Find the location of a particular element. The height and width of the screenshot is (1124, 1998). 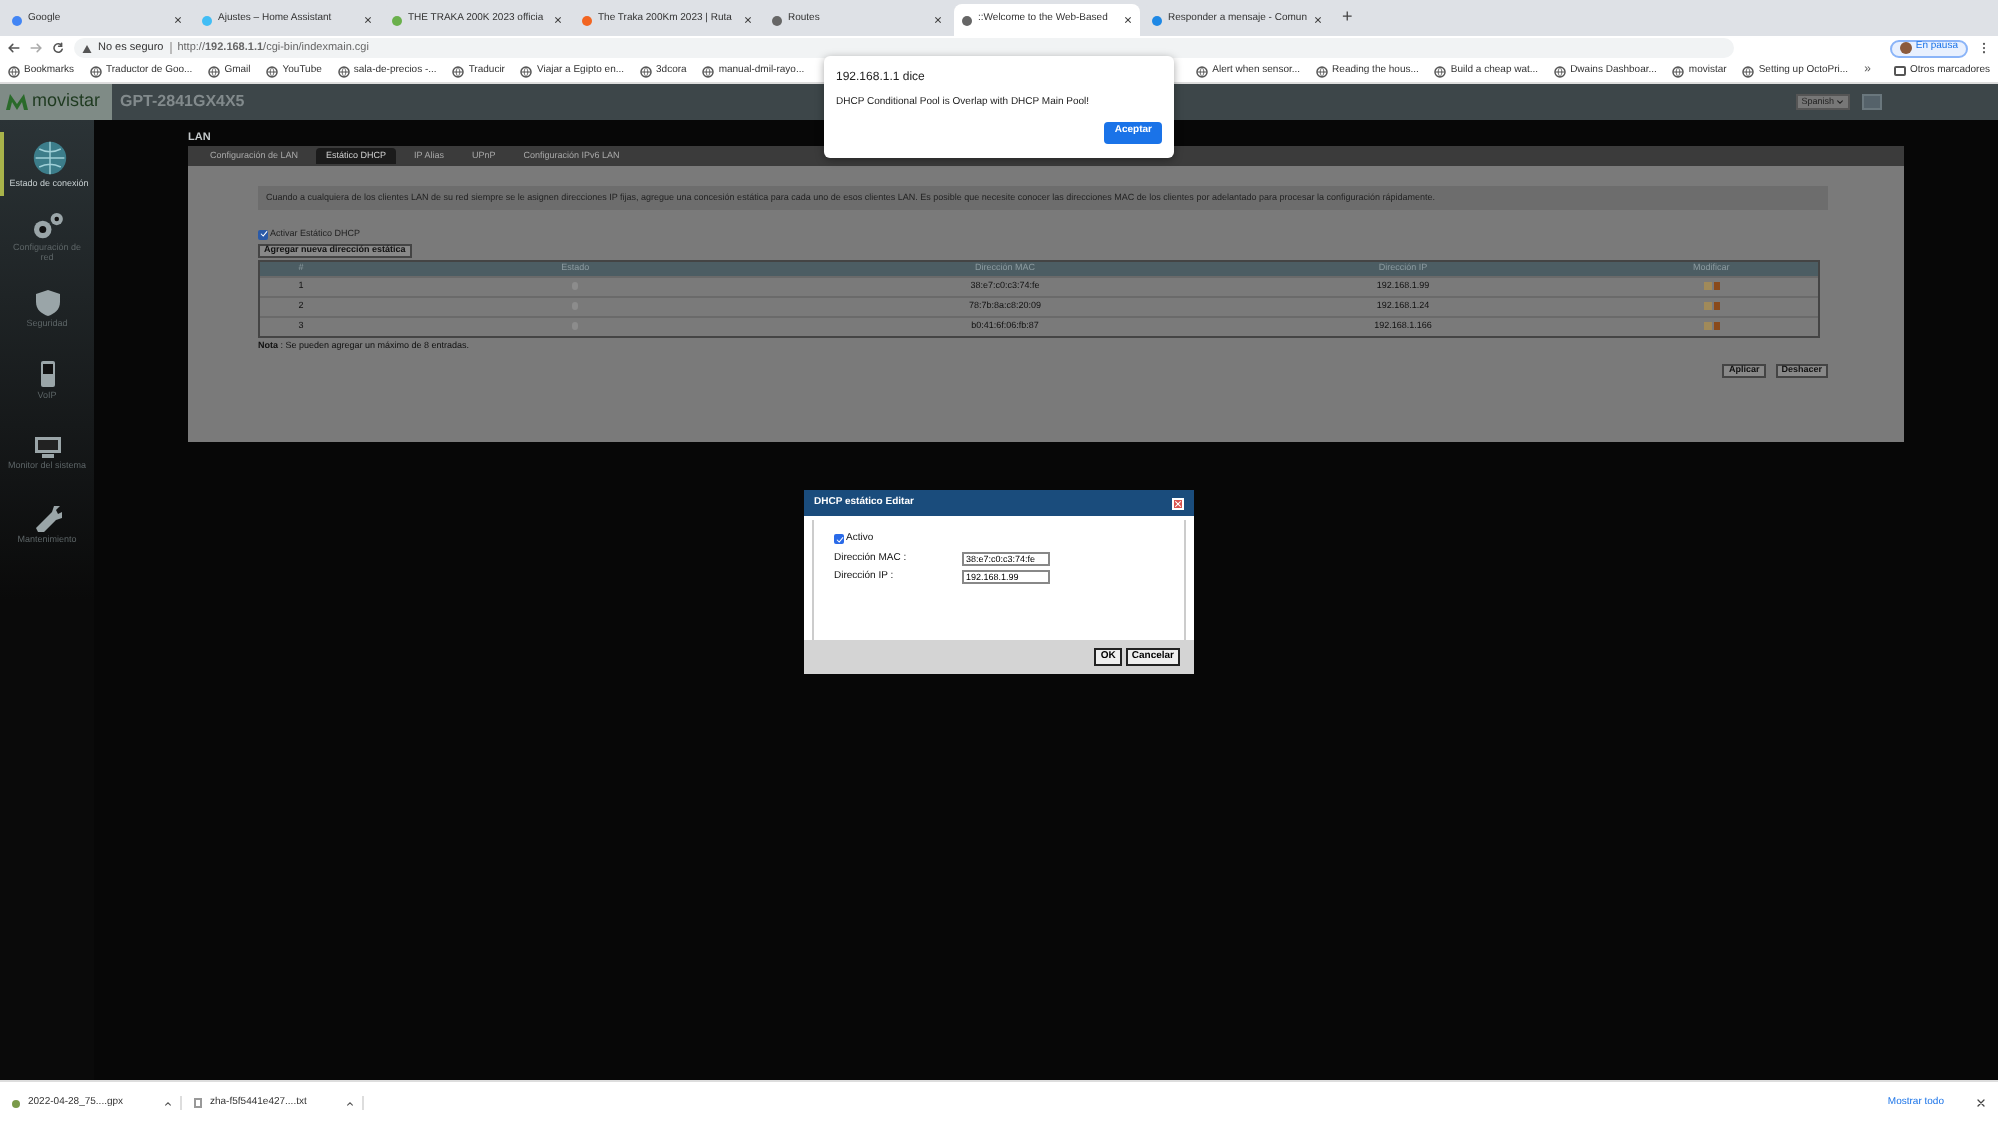

forward-arrow-icon is located at coordinates (36, 48).